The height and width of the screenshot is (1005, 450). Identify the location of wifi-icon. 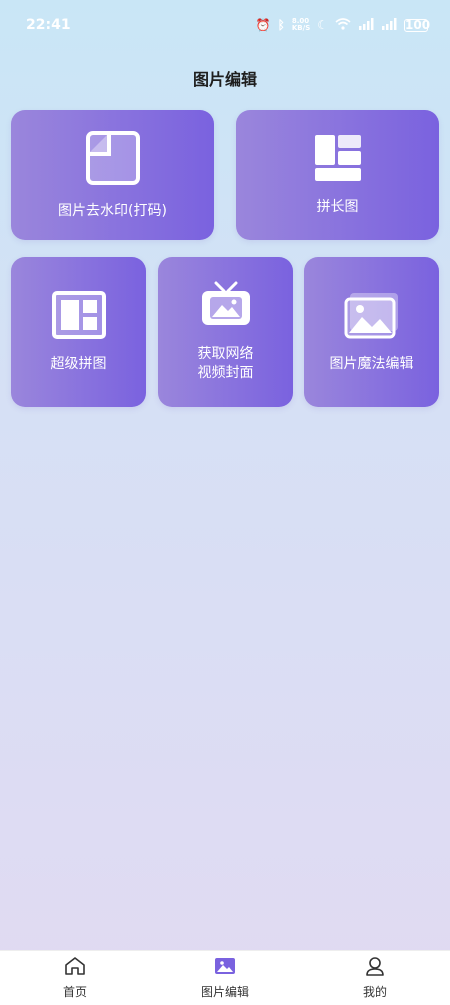
(343, 25).